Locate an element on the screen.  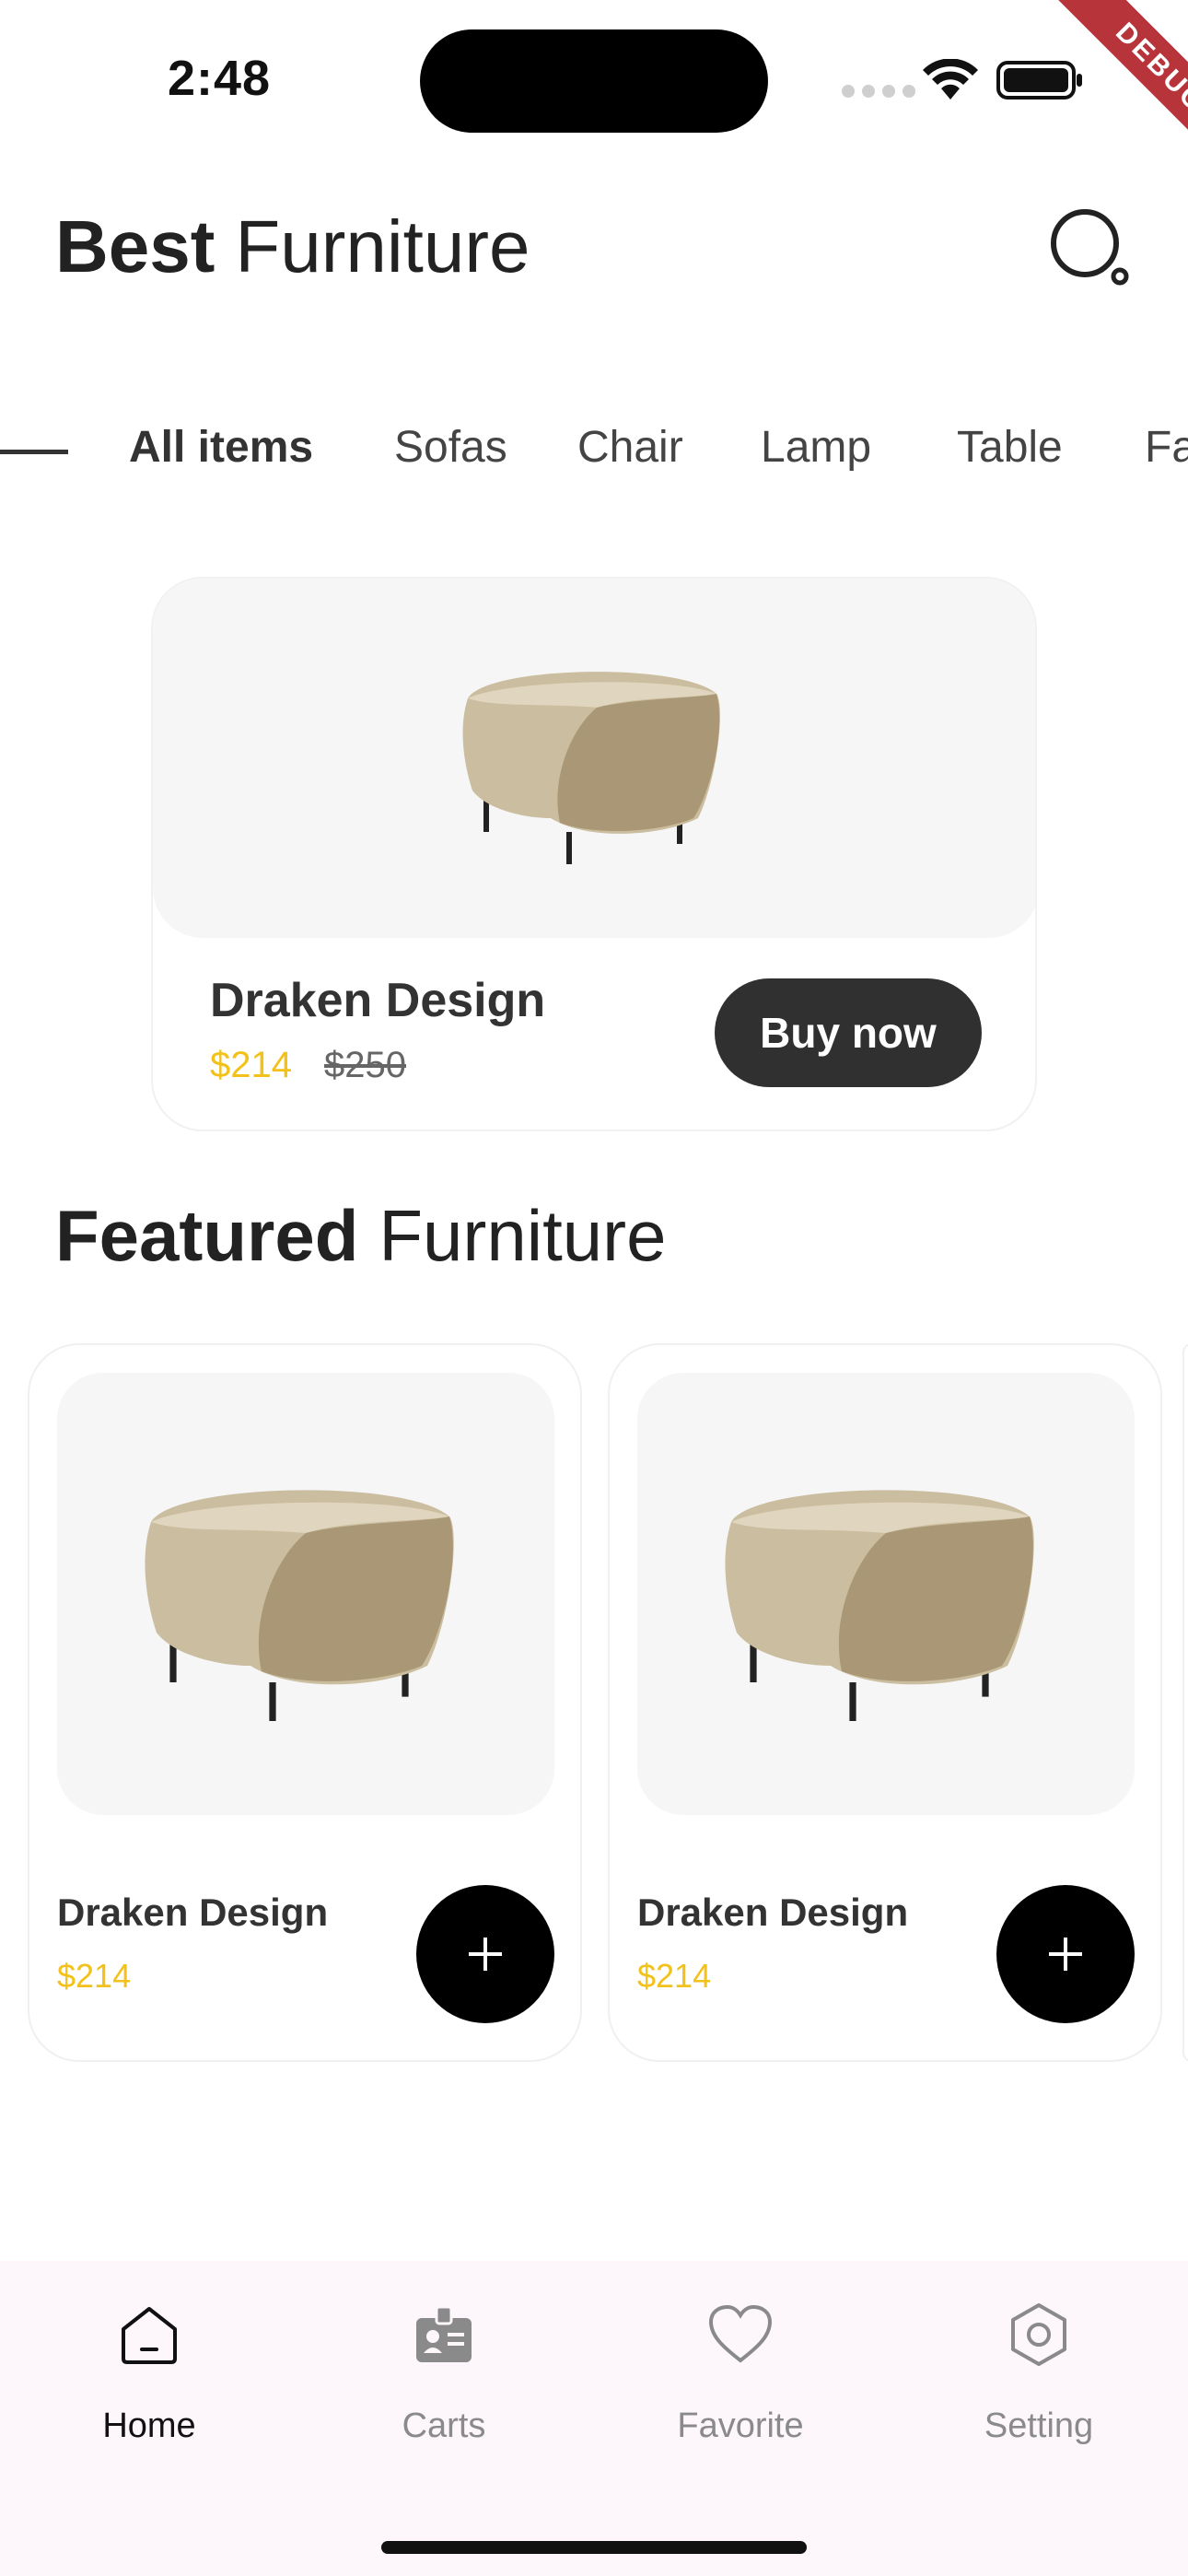
tab-lamp: Lamp is located at coordinates (816, 448).